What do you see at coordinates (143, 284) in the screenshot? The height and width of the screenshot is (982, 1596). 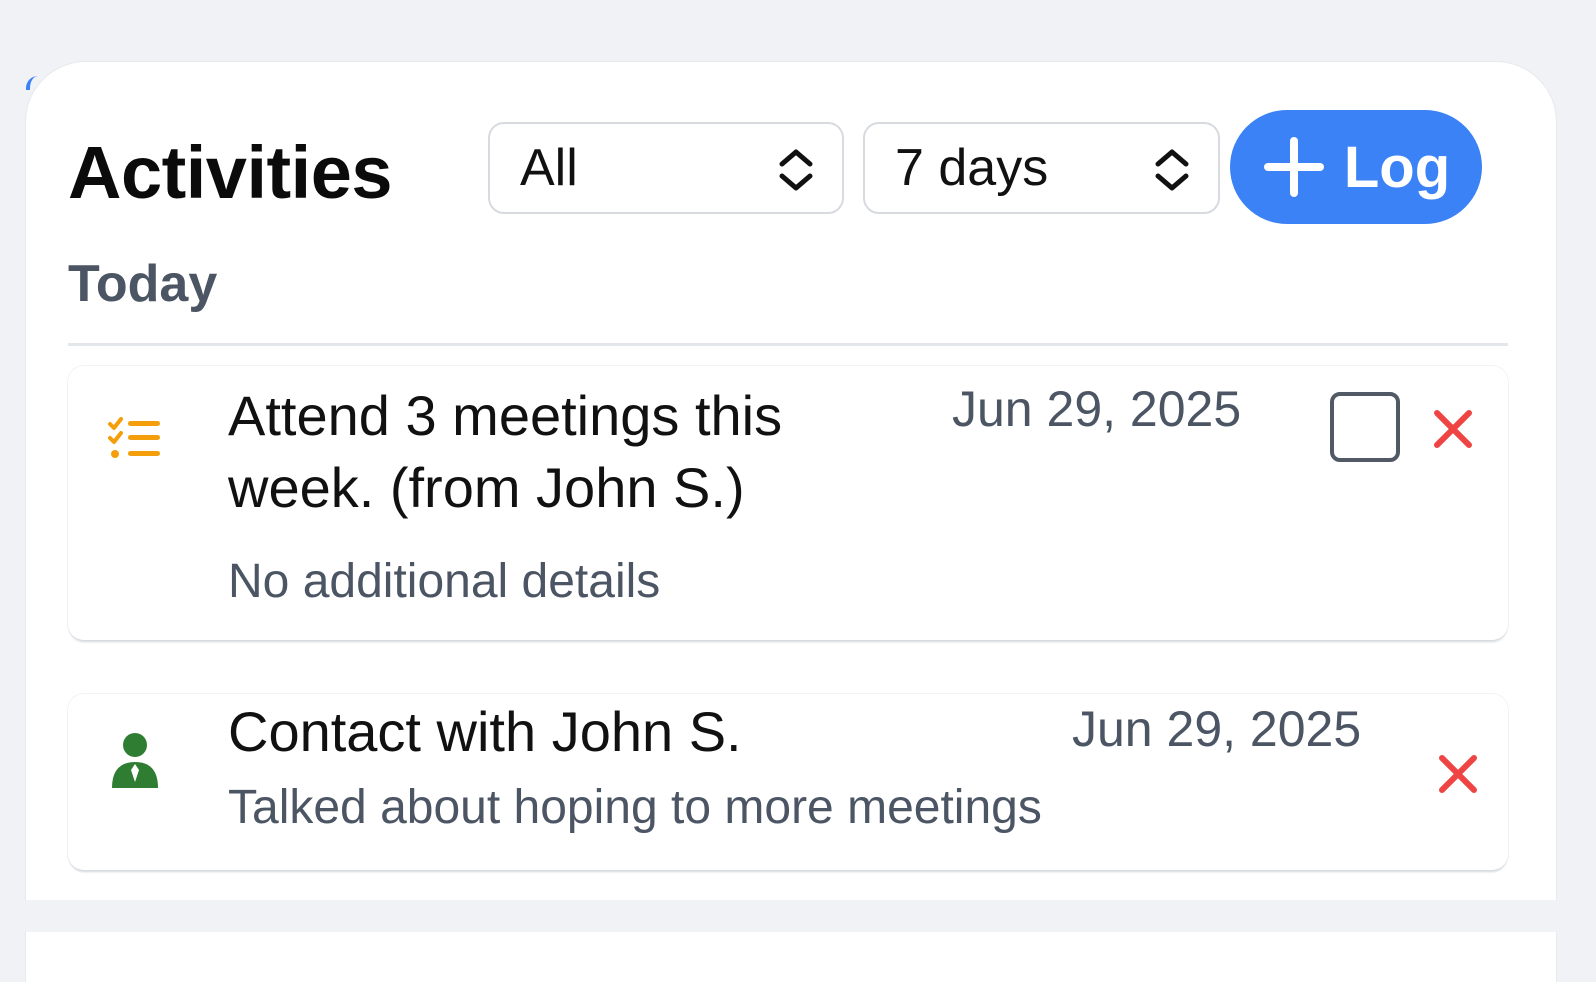 I see `section-label-today: Today` at bounding box center [143, 284].